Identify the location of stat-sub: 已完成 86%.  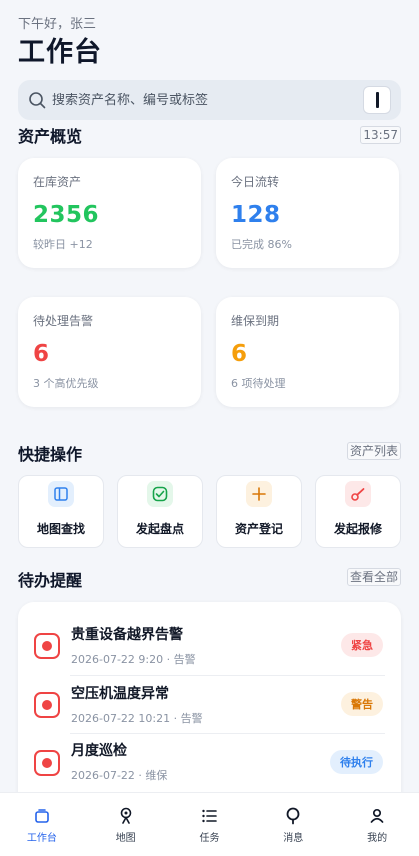
(261, 244).